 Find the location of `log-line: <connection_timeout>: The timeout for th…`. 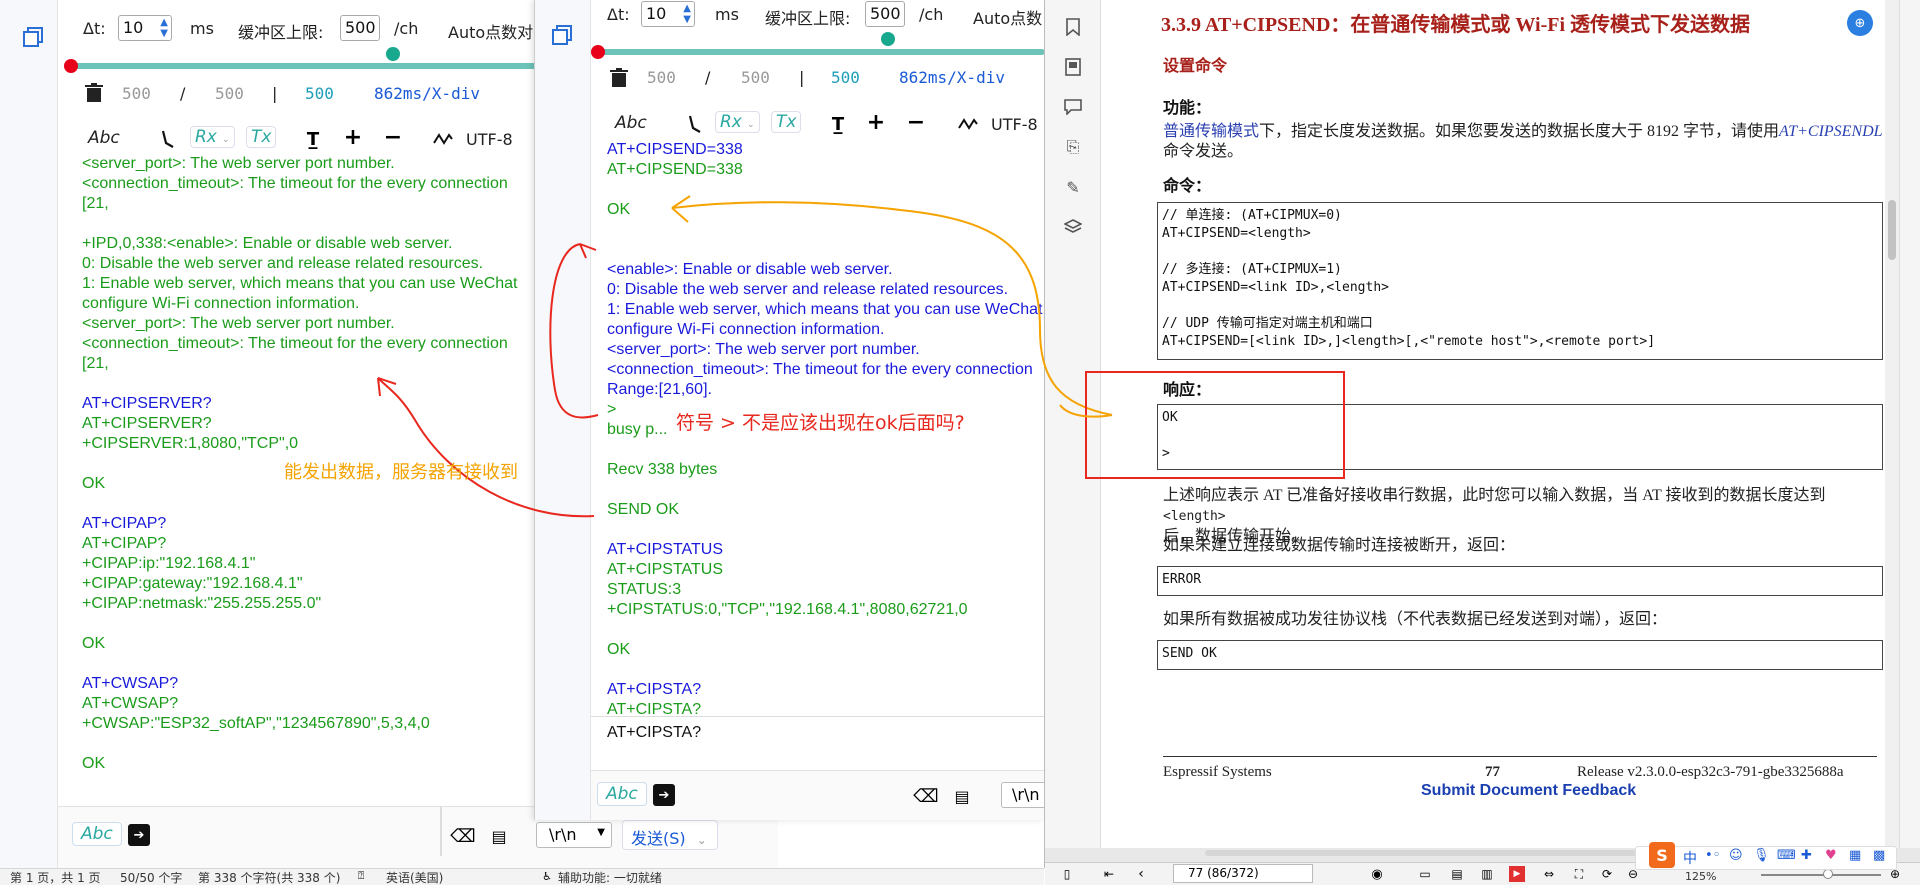

log-line: <connection_timeout>: The timeout for th… is located at coordinates (820, 369).